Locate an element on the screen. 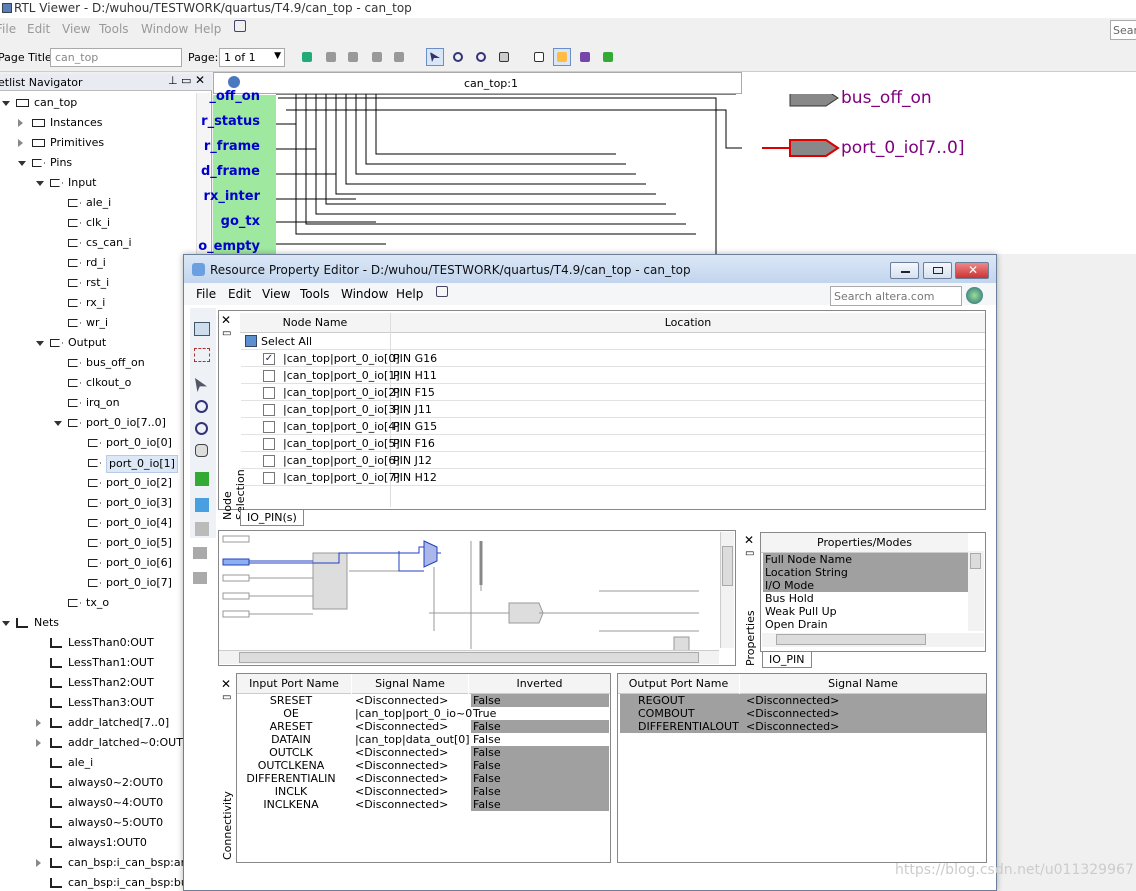 Image resolution: width=1136 pixels, height=891 pixels. column-header-output-signal: Signal Name is located at coordinates (863, 684).